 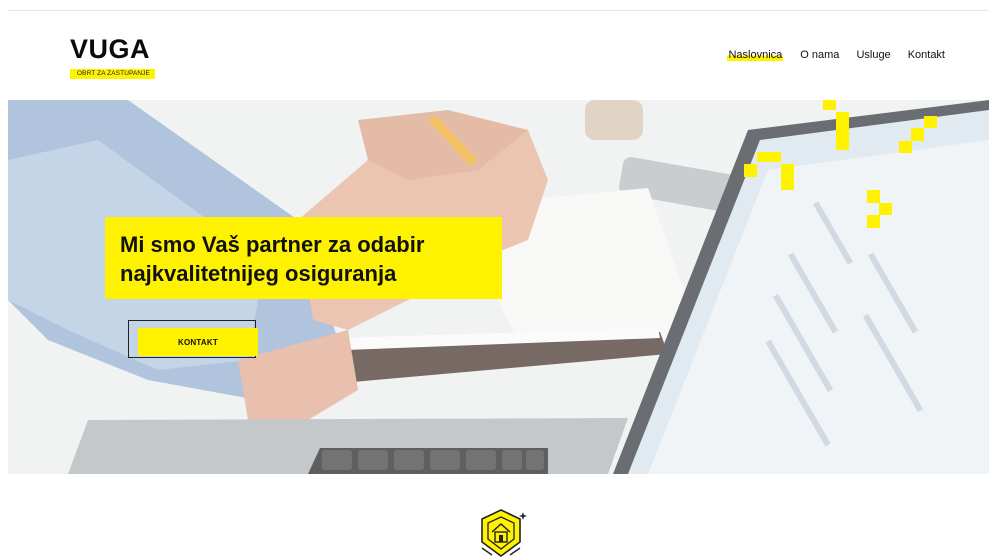 What do you see at coordinates (504, 533) in the screenshot?
I see `insurance-house-icon` at bounding box center [504, 533].